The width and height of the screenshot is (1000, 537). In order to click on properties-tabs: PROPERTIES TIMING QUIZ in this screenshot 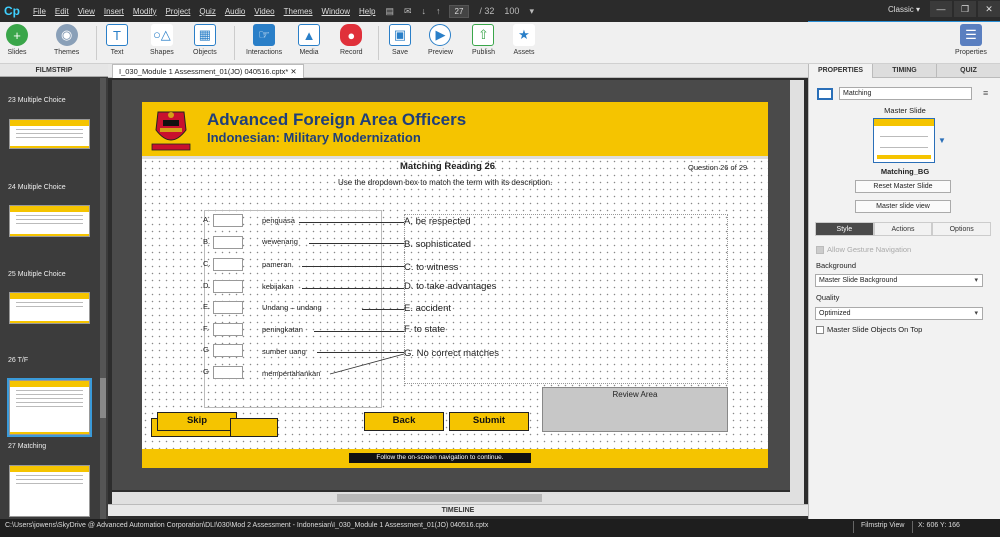, I will do `click(904, 71)`.